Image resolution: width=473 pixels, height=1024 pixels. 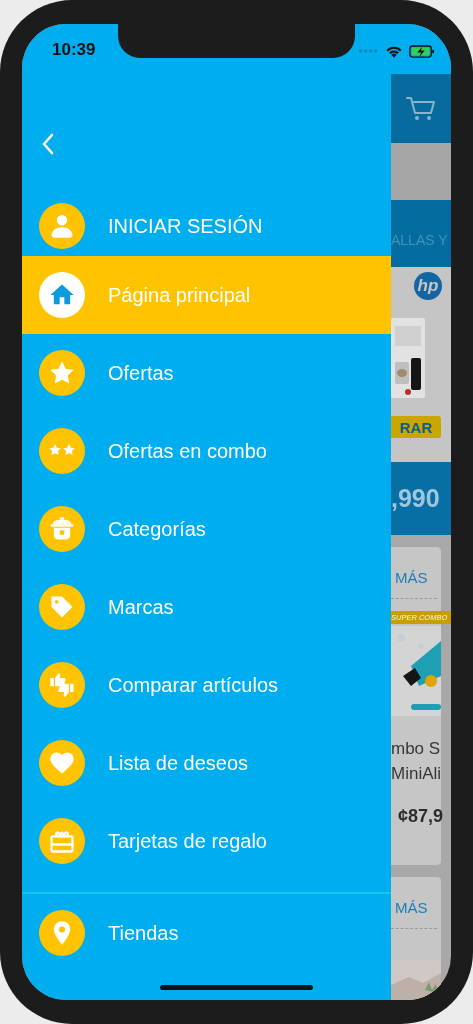 I want to click on menu-item: Tarjetas de regalo, so click(x=206, y=841).